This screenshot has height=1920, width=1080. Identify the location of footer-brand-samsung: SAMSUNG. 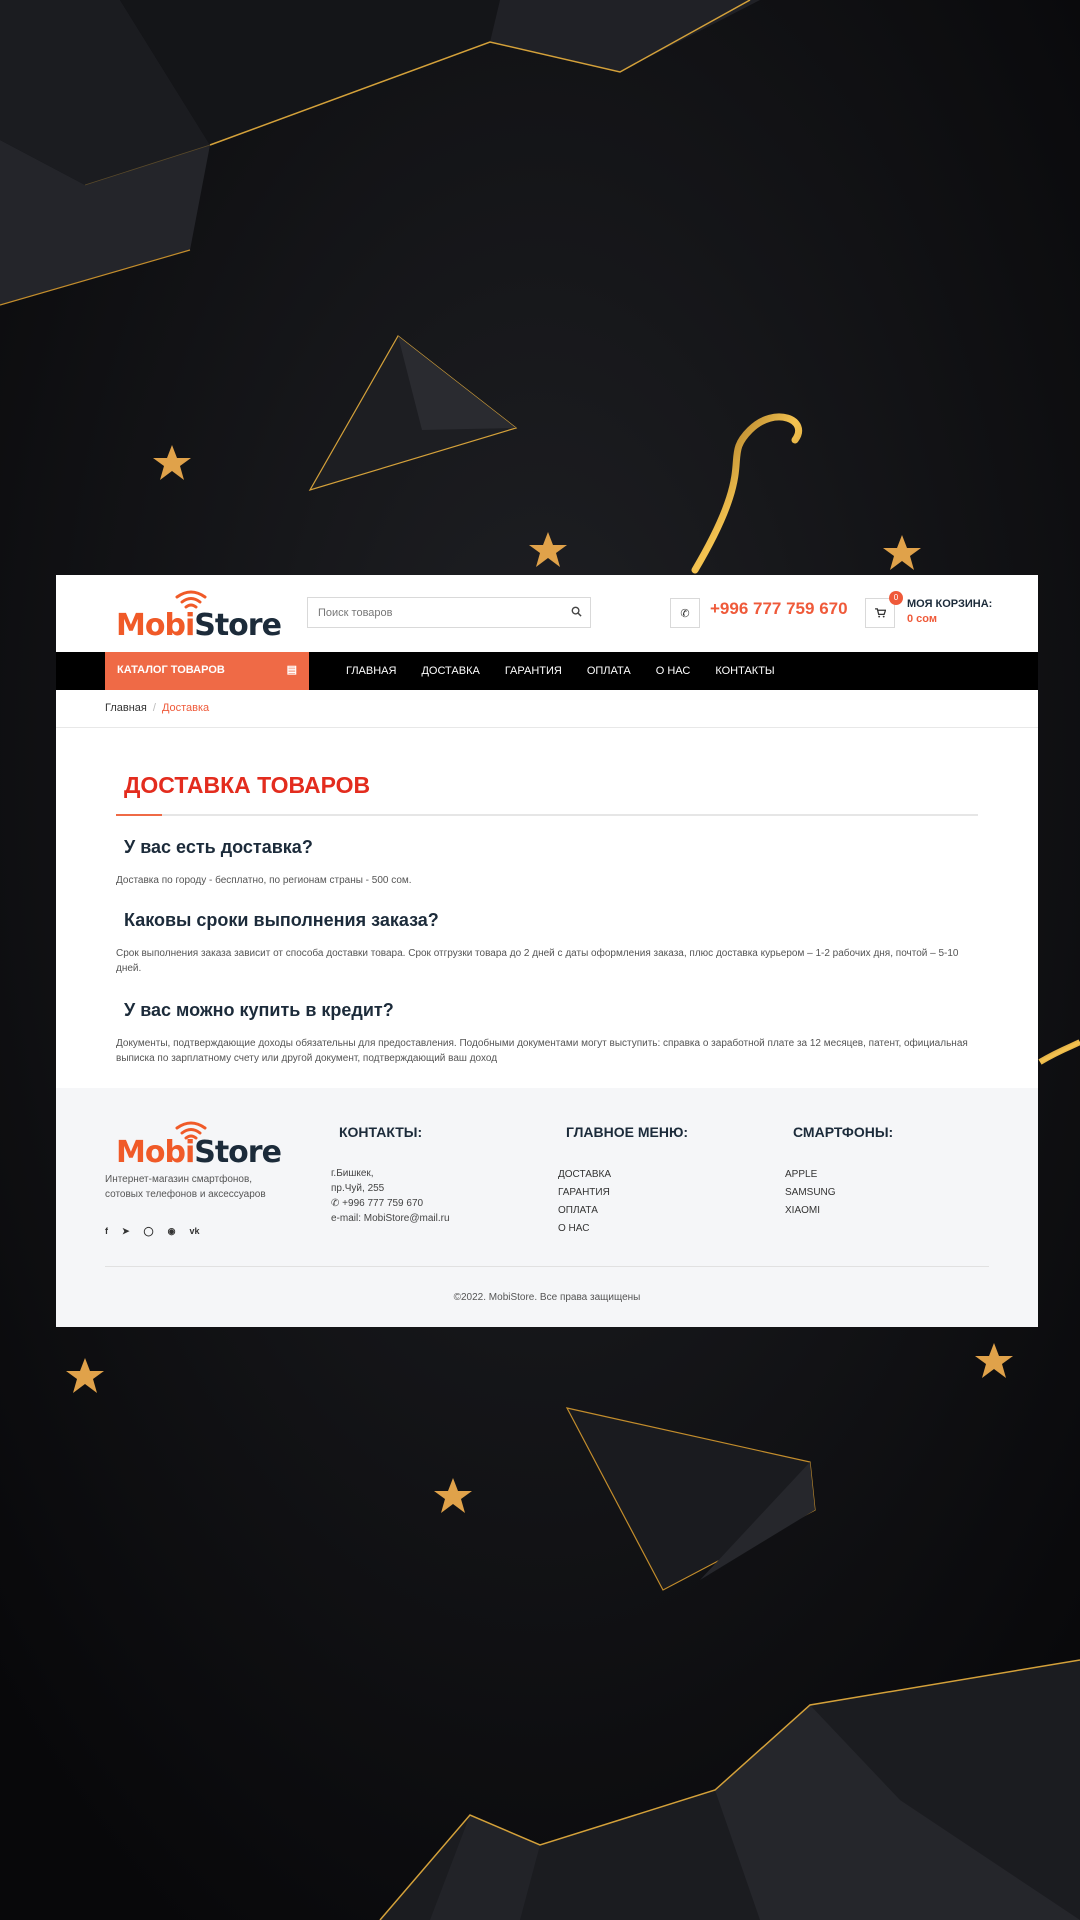
(839, 1193).